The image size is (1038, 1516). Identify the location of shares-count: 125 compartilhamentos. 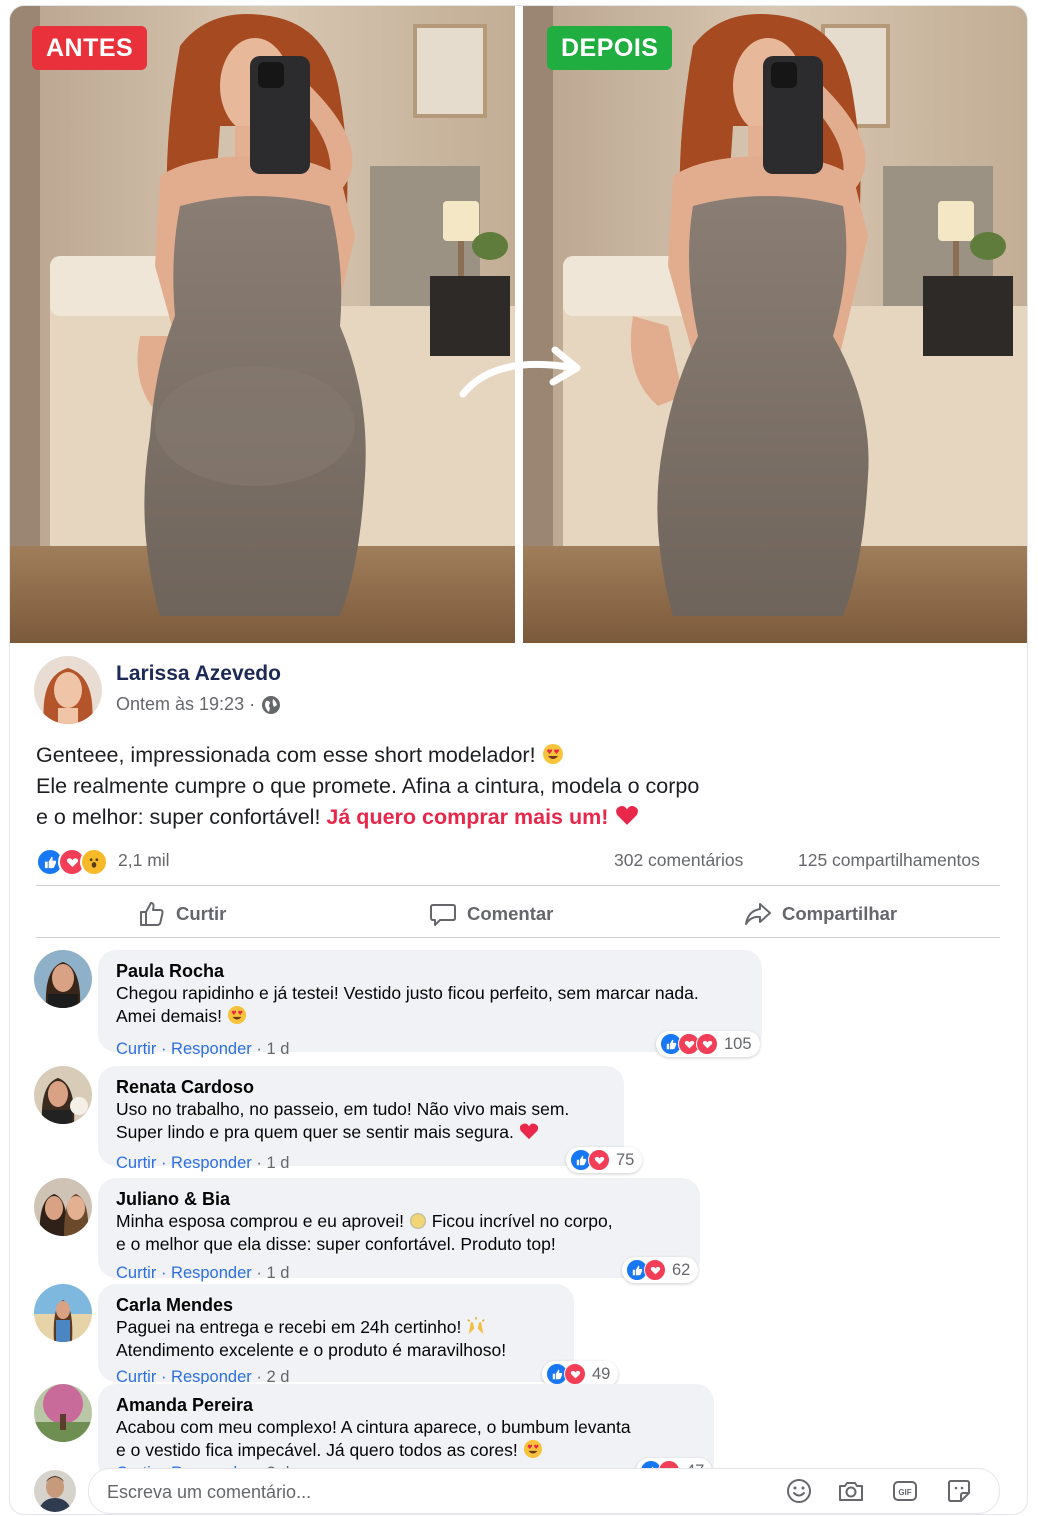
(889, 860).